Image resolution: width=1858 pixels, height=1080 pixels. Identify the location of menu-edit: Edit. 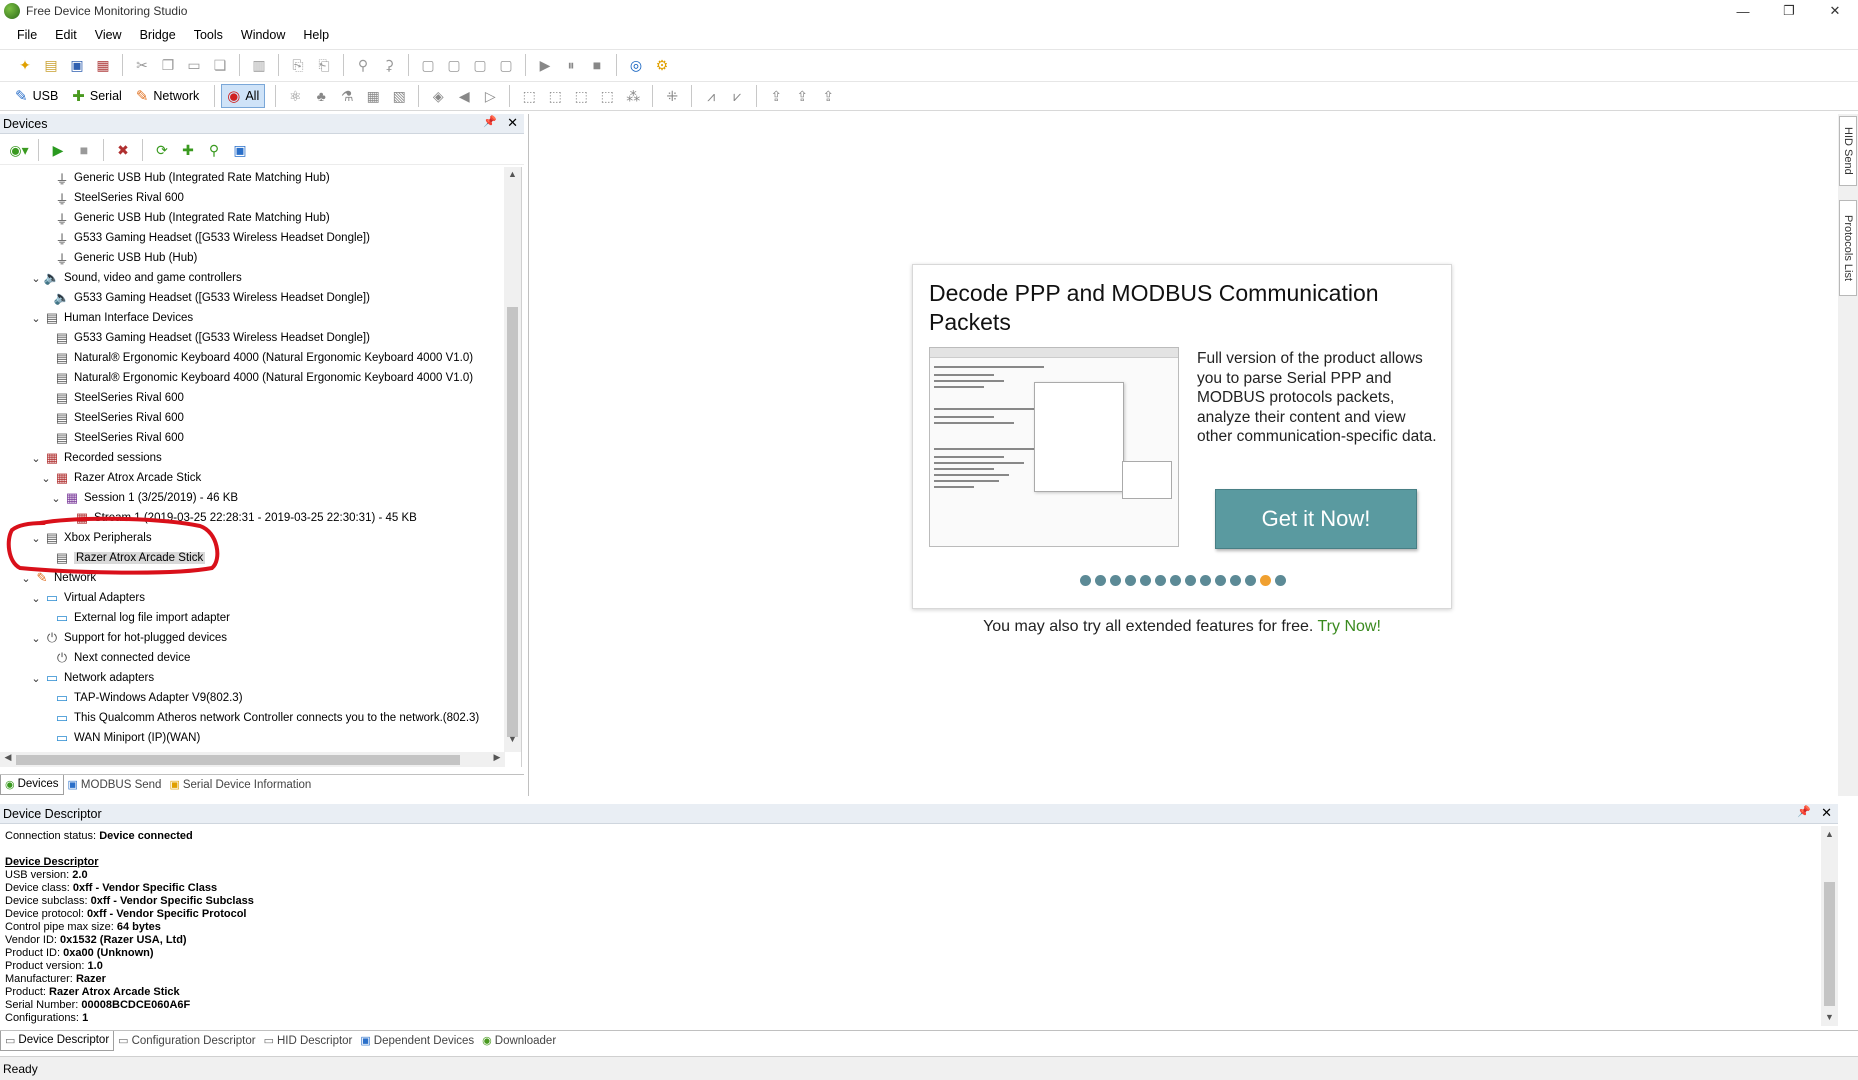
(66, 35).